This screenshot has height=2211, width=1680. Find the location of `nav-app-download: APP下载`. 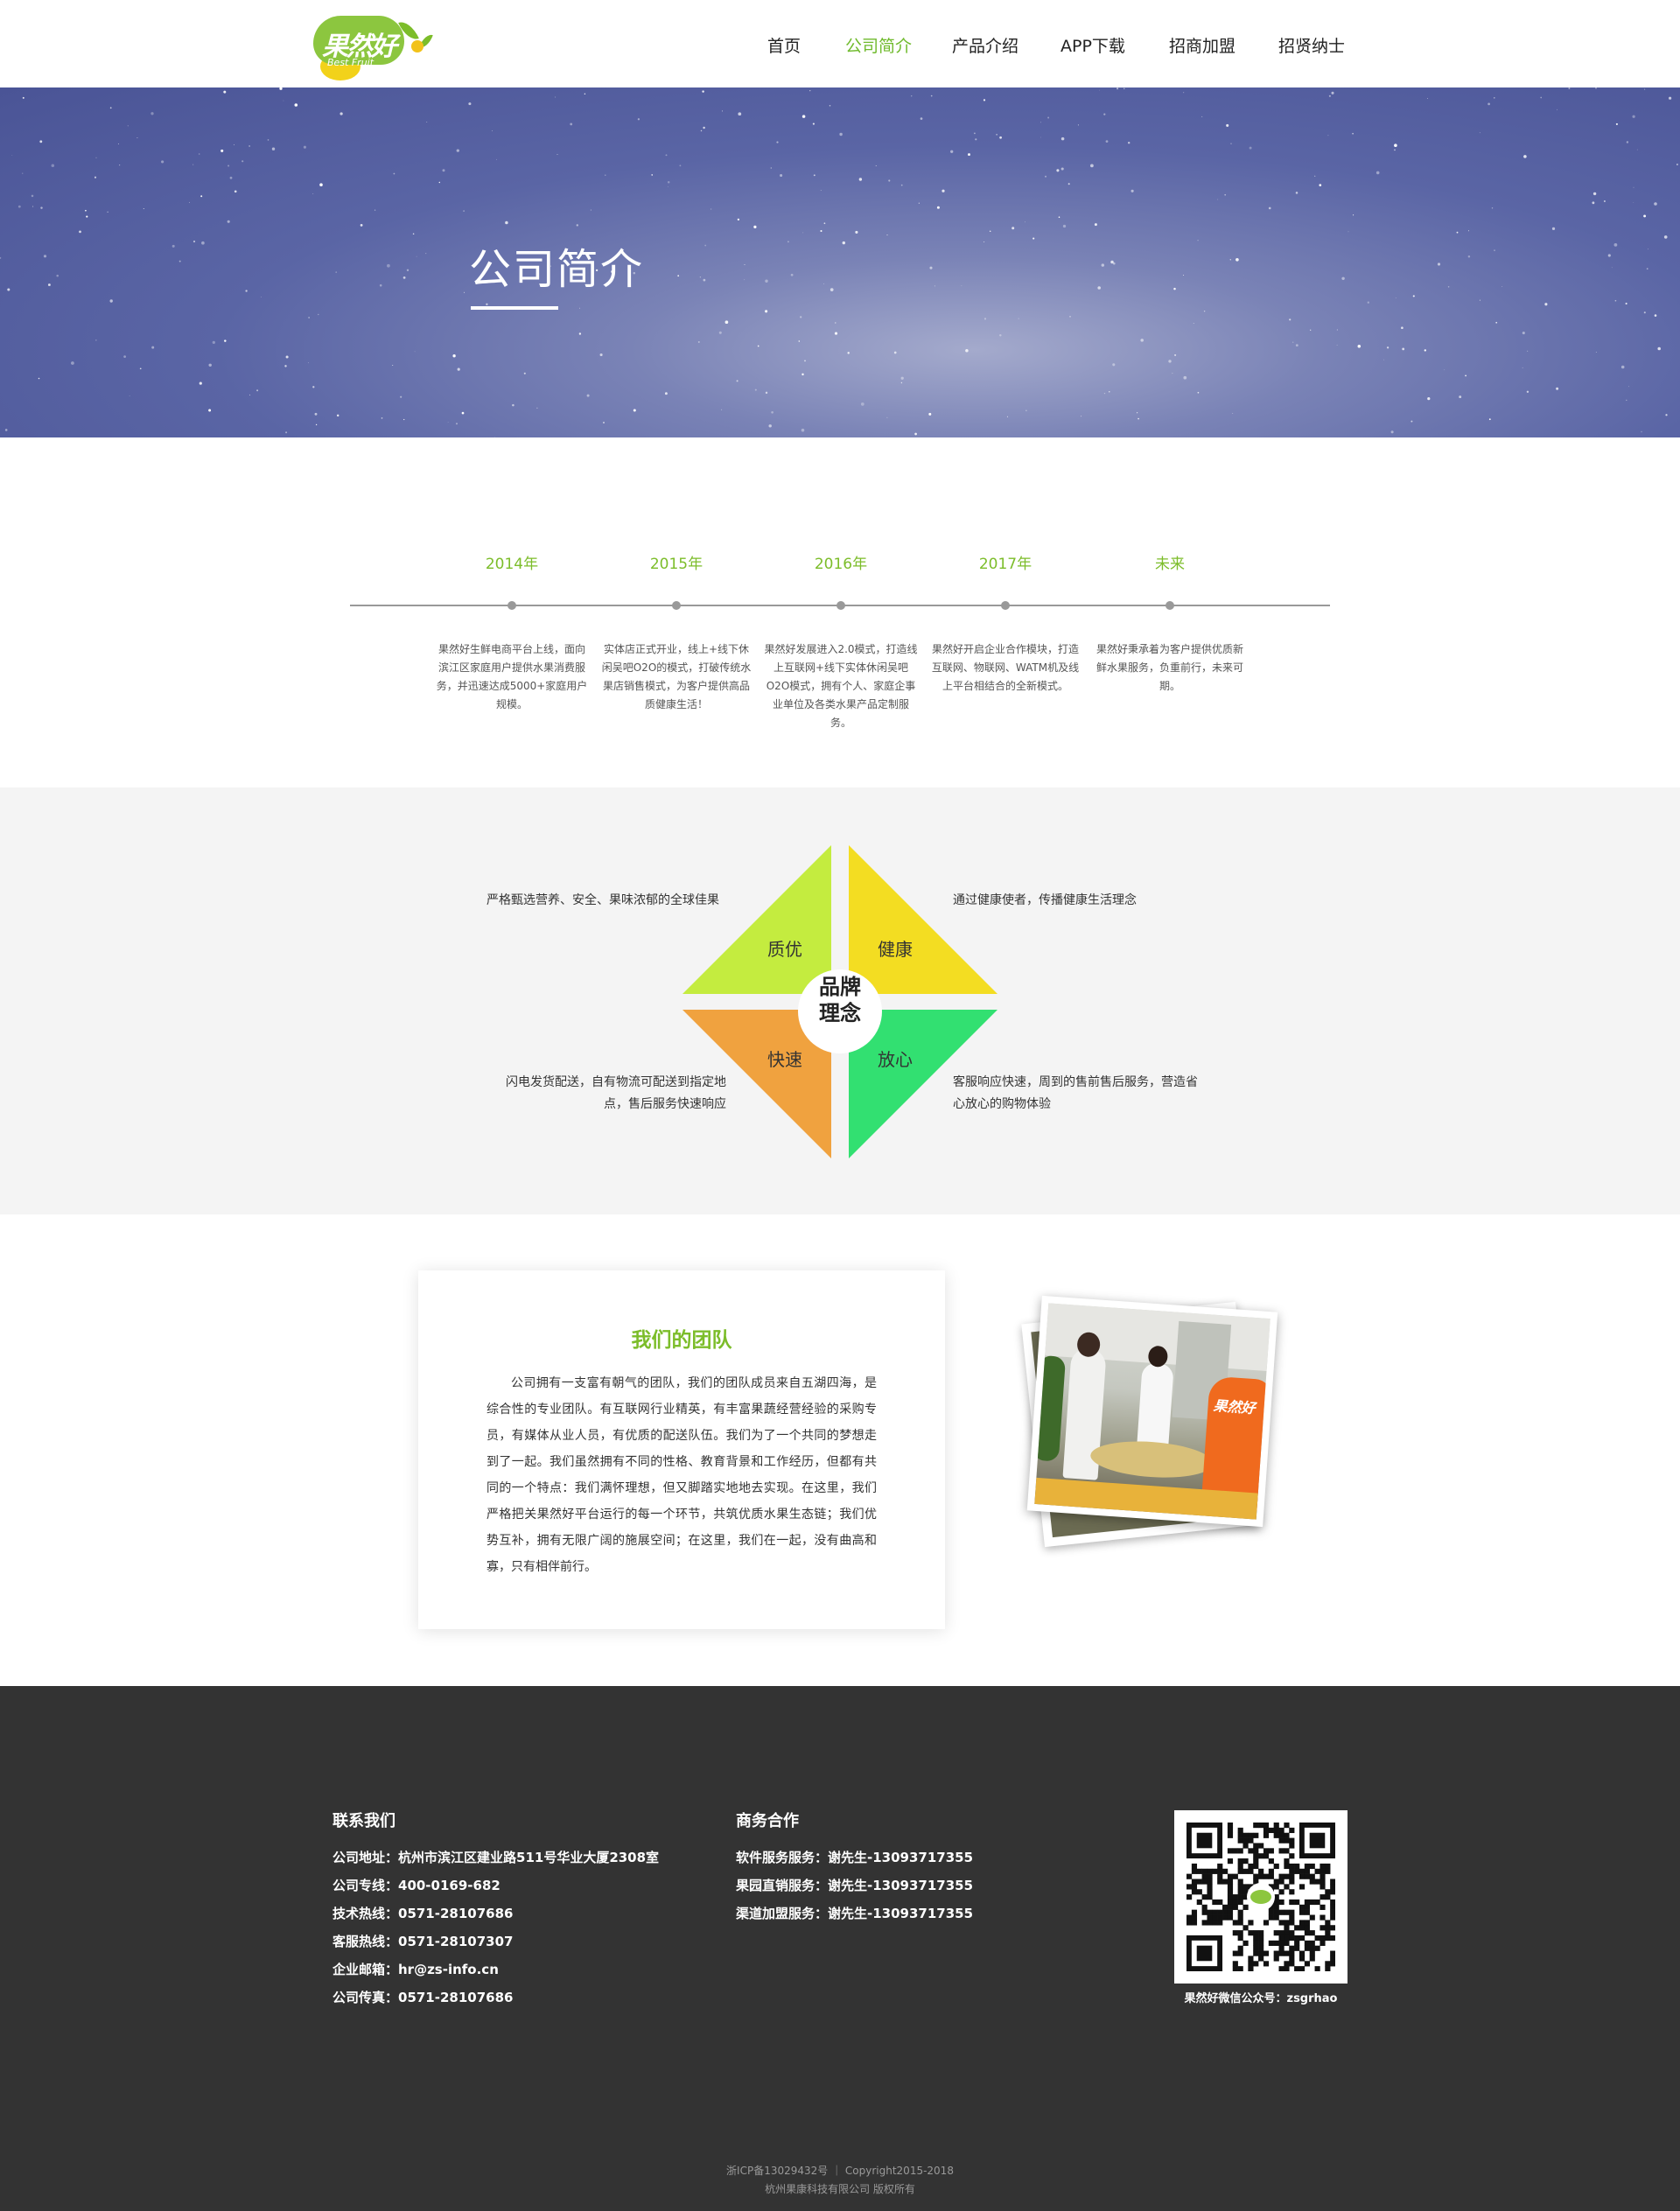

nav-app-download: APP下载 is located at coordinates (1092, 45).